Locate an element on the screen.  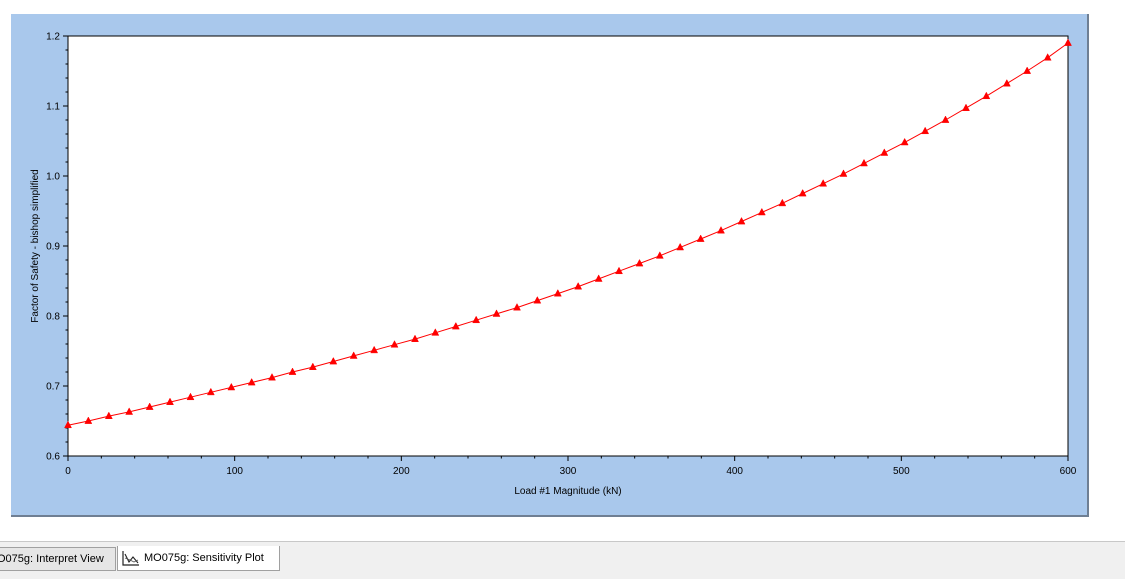
y-axis: 0.6 0.7 0.8 0.9 1.0 1.1 1.2 is located at coordinates (57, 247).